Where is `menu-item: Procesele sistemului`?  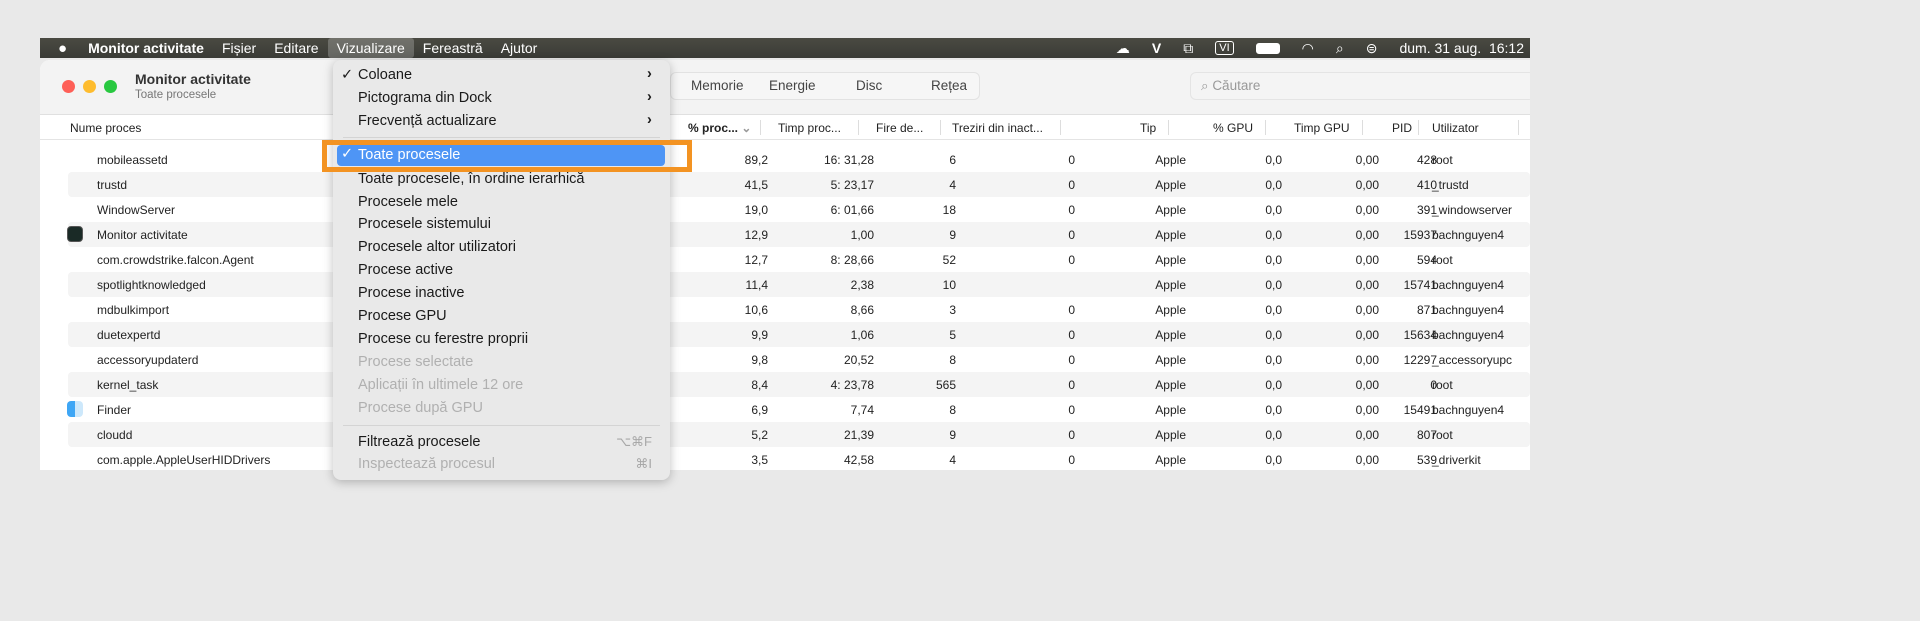
menu-item: Procesele sistemului is located at coordinates (424, 224).